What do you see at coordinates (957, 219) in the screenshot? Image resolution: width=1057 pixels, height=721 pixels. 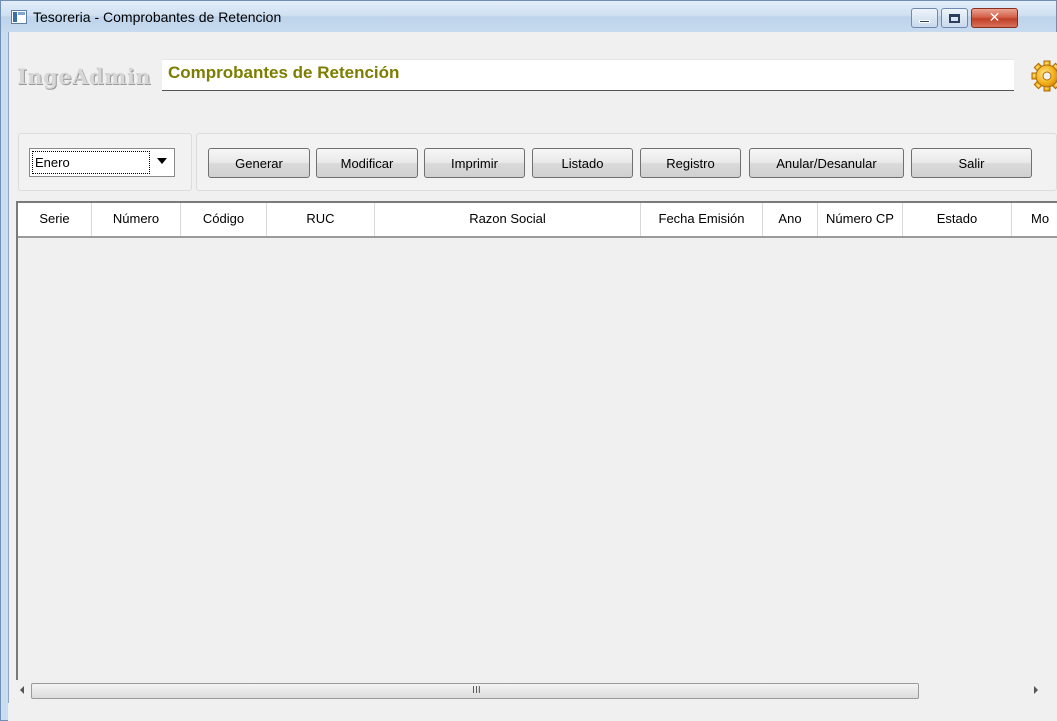 I see `column-header-estado: Estado` at bounding box center [957, 219].